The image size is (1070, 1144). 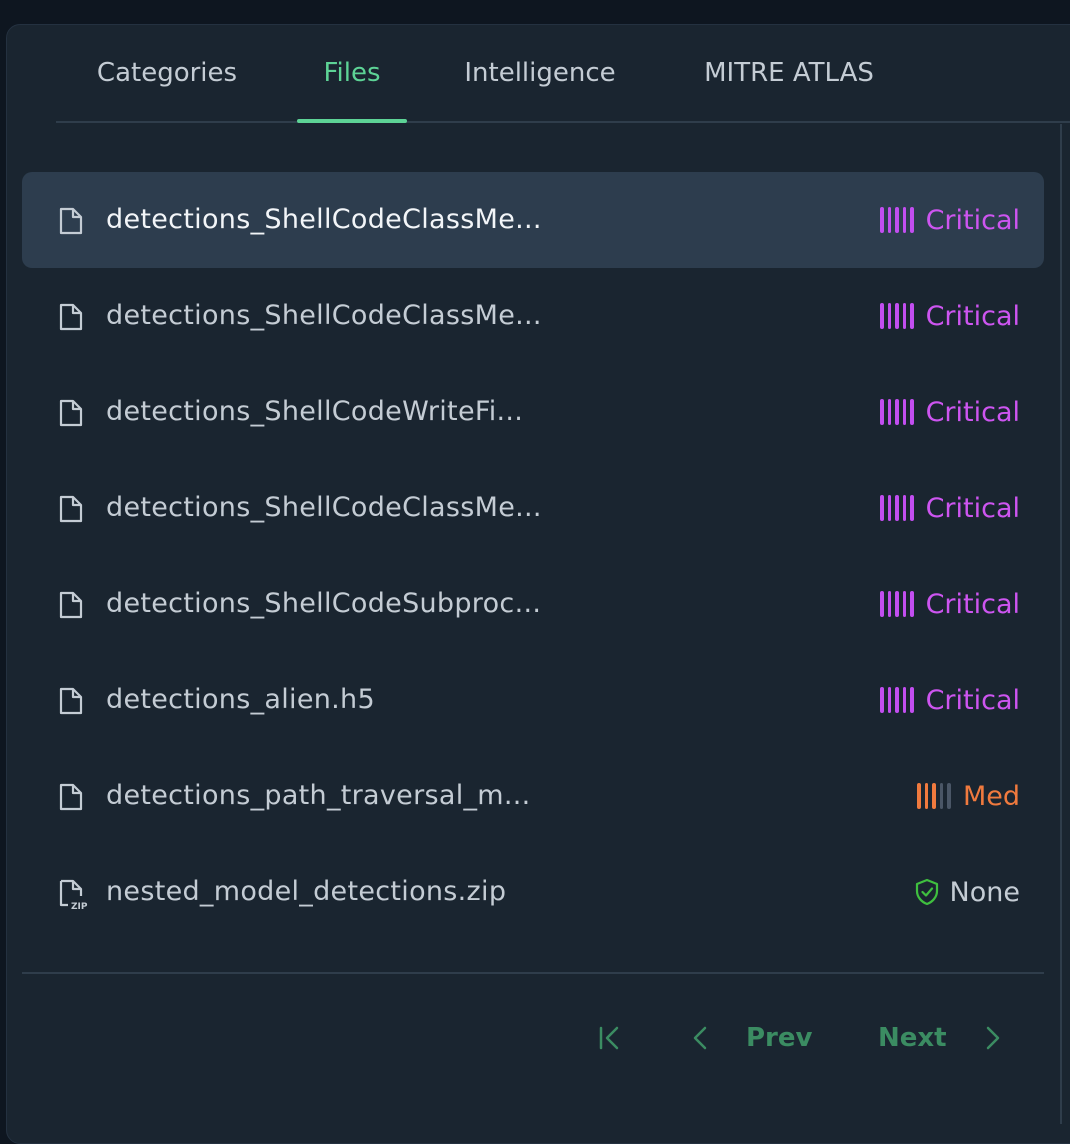 I want to click on severity-badge: Med, so click(x=968, y=796).